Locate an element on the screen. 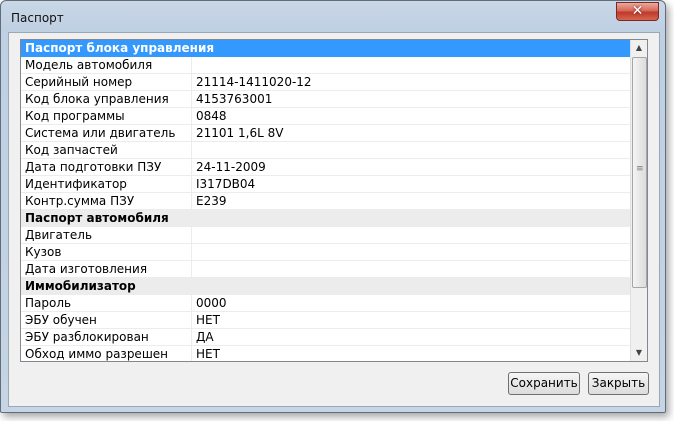 The height and width of the screenshot is (421, 674). table-row: Обход иммо разрешен НЕТ is located at coordinates (326, 353).